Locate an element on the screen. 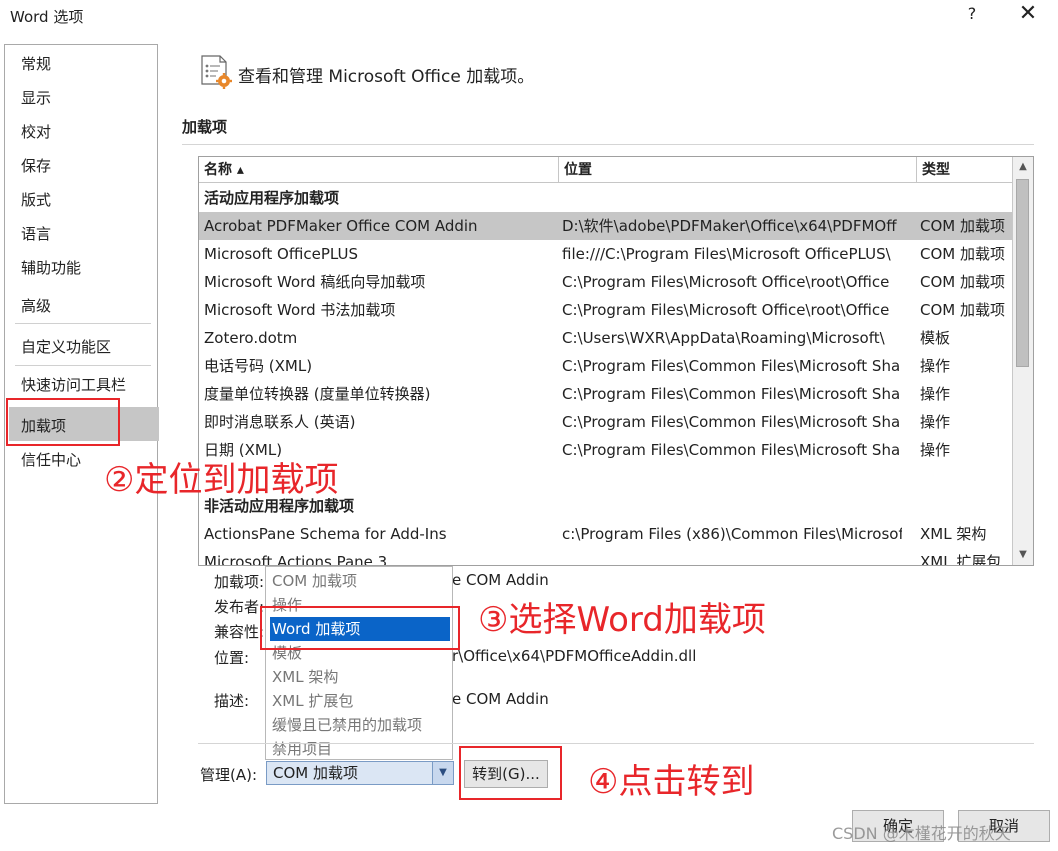 The width and height of the screenshot is (1058, 851). column-header-name: 名称 ▴ is located at coordinates (379, 170).